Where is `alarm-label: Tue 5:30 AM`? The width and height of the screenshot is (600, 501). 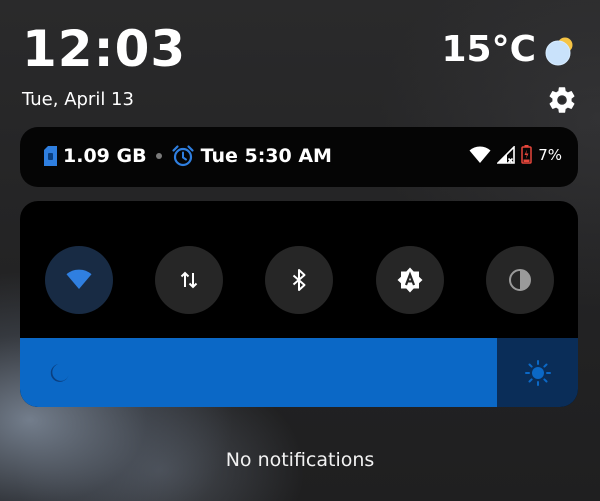
alarm-label: Tue 5:30 AM is located at coordinates (266, 156).